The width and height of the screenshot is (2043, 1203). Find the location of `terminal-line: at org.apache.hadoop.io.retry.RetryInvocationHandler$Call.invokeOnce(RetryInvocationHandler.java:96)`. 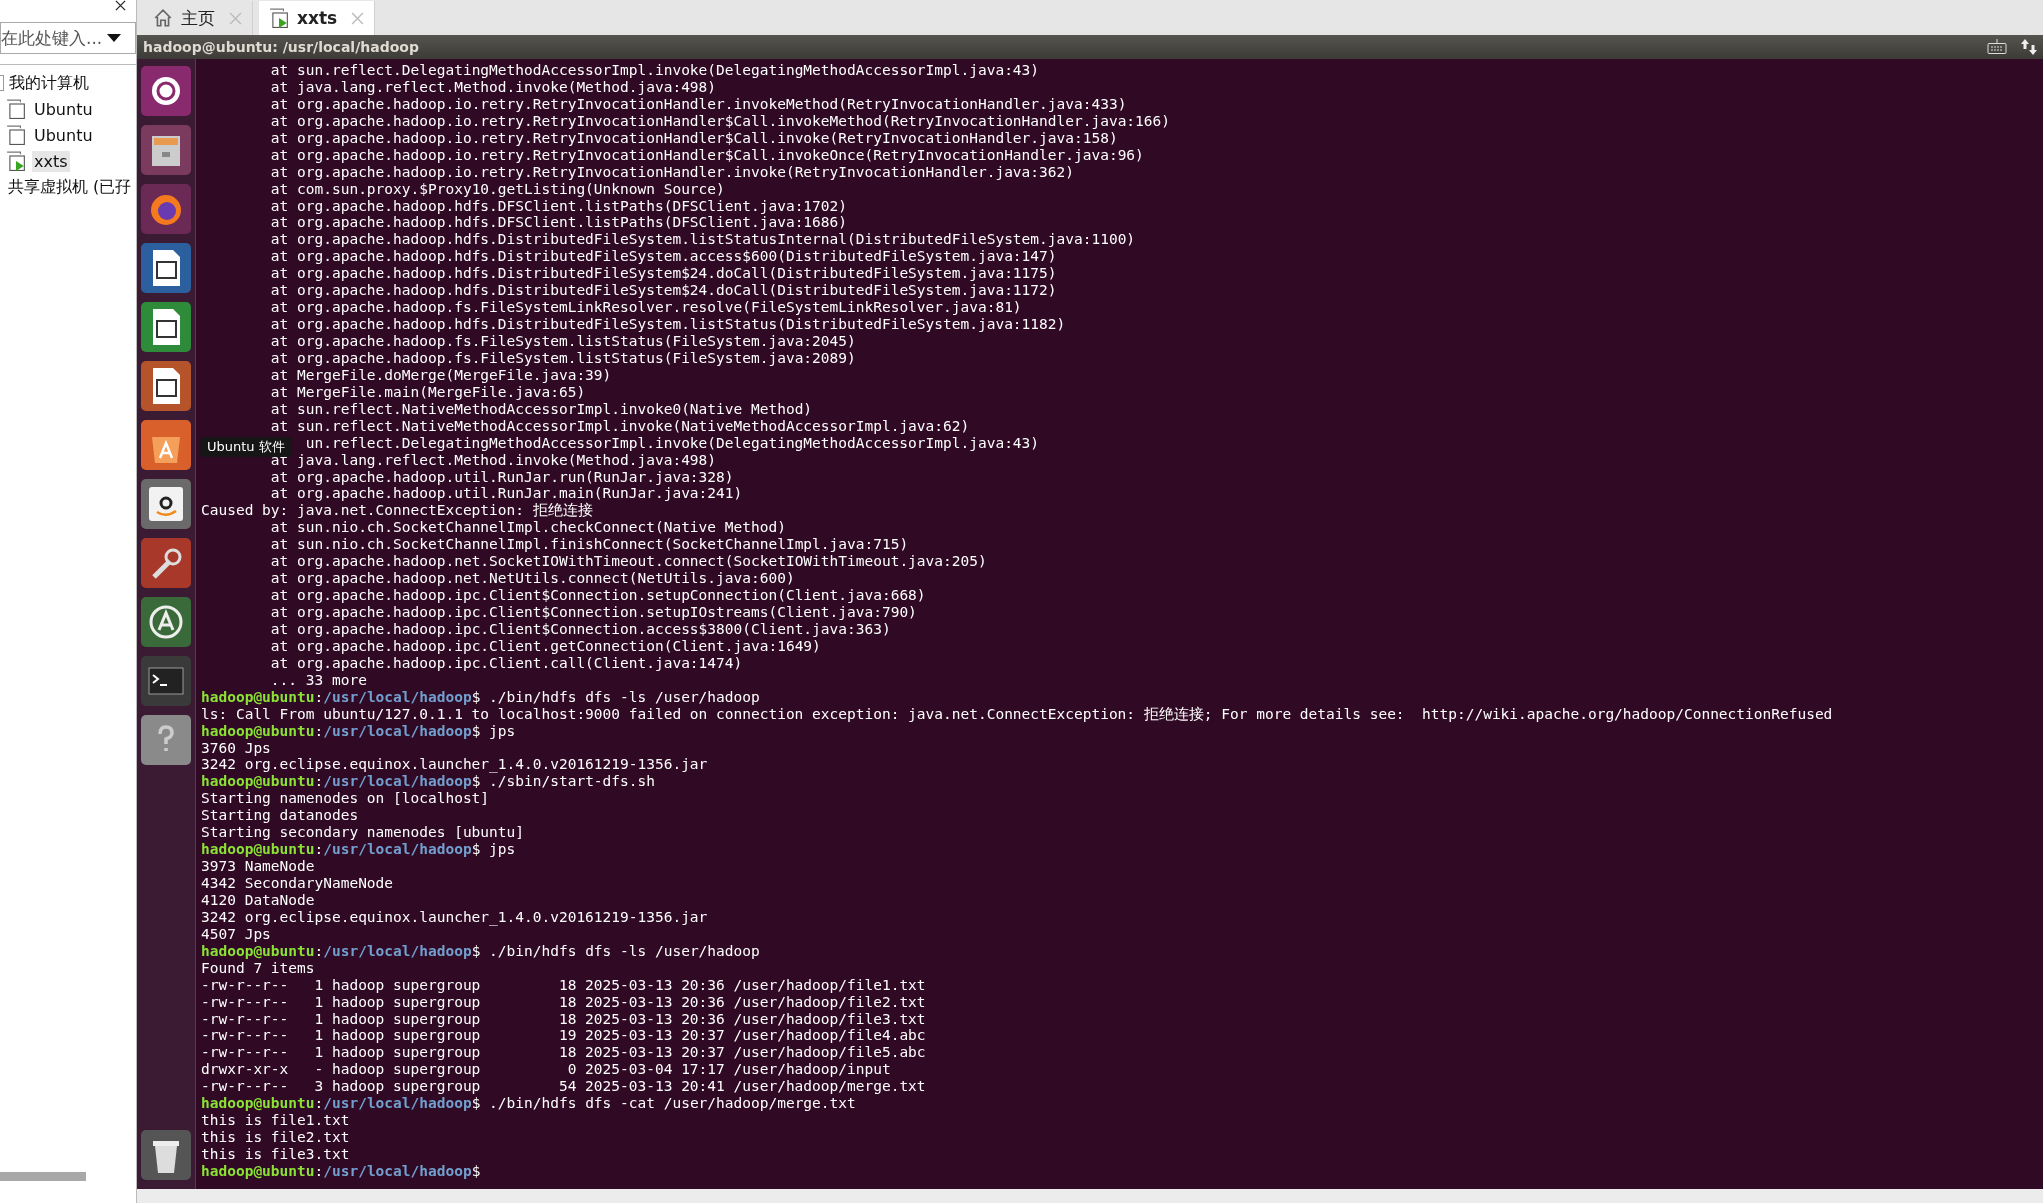

terminal-line: at org.apache.hadoop.io.retry.RetryInvocationHandler$Call.invokeOnce(RetryInvocationHandler.java:96) is located at coordinates (706, 155).